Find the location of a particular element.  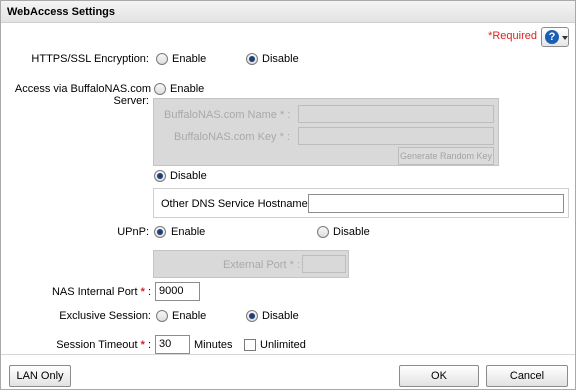

generate-random-key-button: Generate Random Key is located at coordinates (446, 156).